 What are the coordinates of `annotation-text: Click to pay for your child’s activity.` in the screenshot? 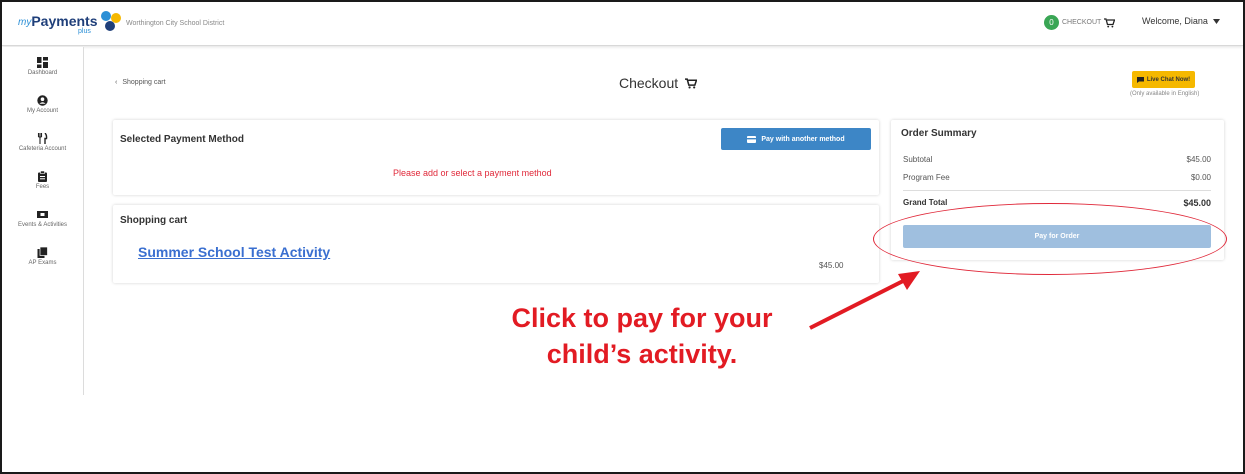 It's located at (642, 336).